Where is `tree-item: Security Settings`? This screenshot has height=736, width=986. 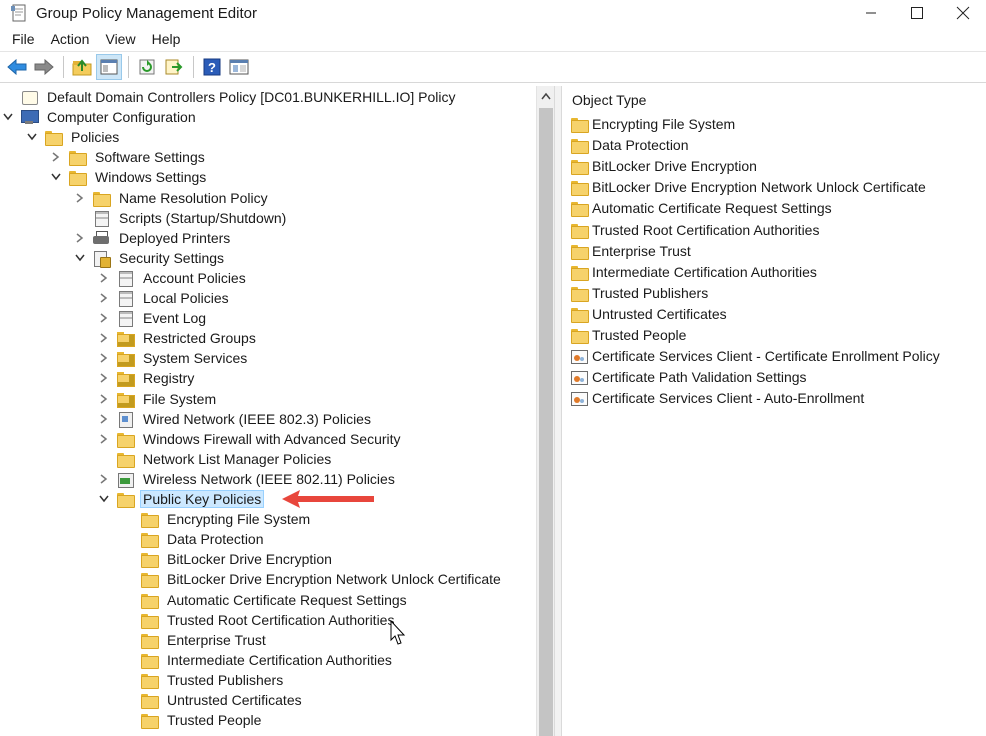
tree-item: Security Settings is located at coordinates (149, 258).